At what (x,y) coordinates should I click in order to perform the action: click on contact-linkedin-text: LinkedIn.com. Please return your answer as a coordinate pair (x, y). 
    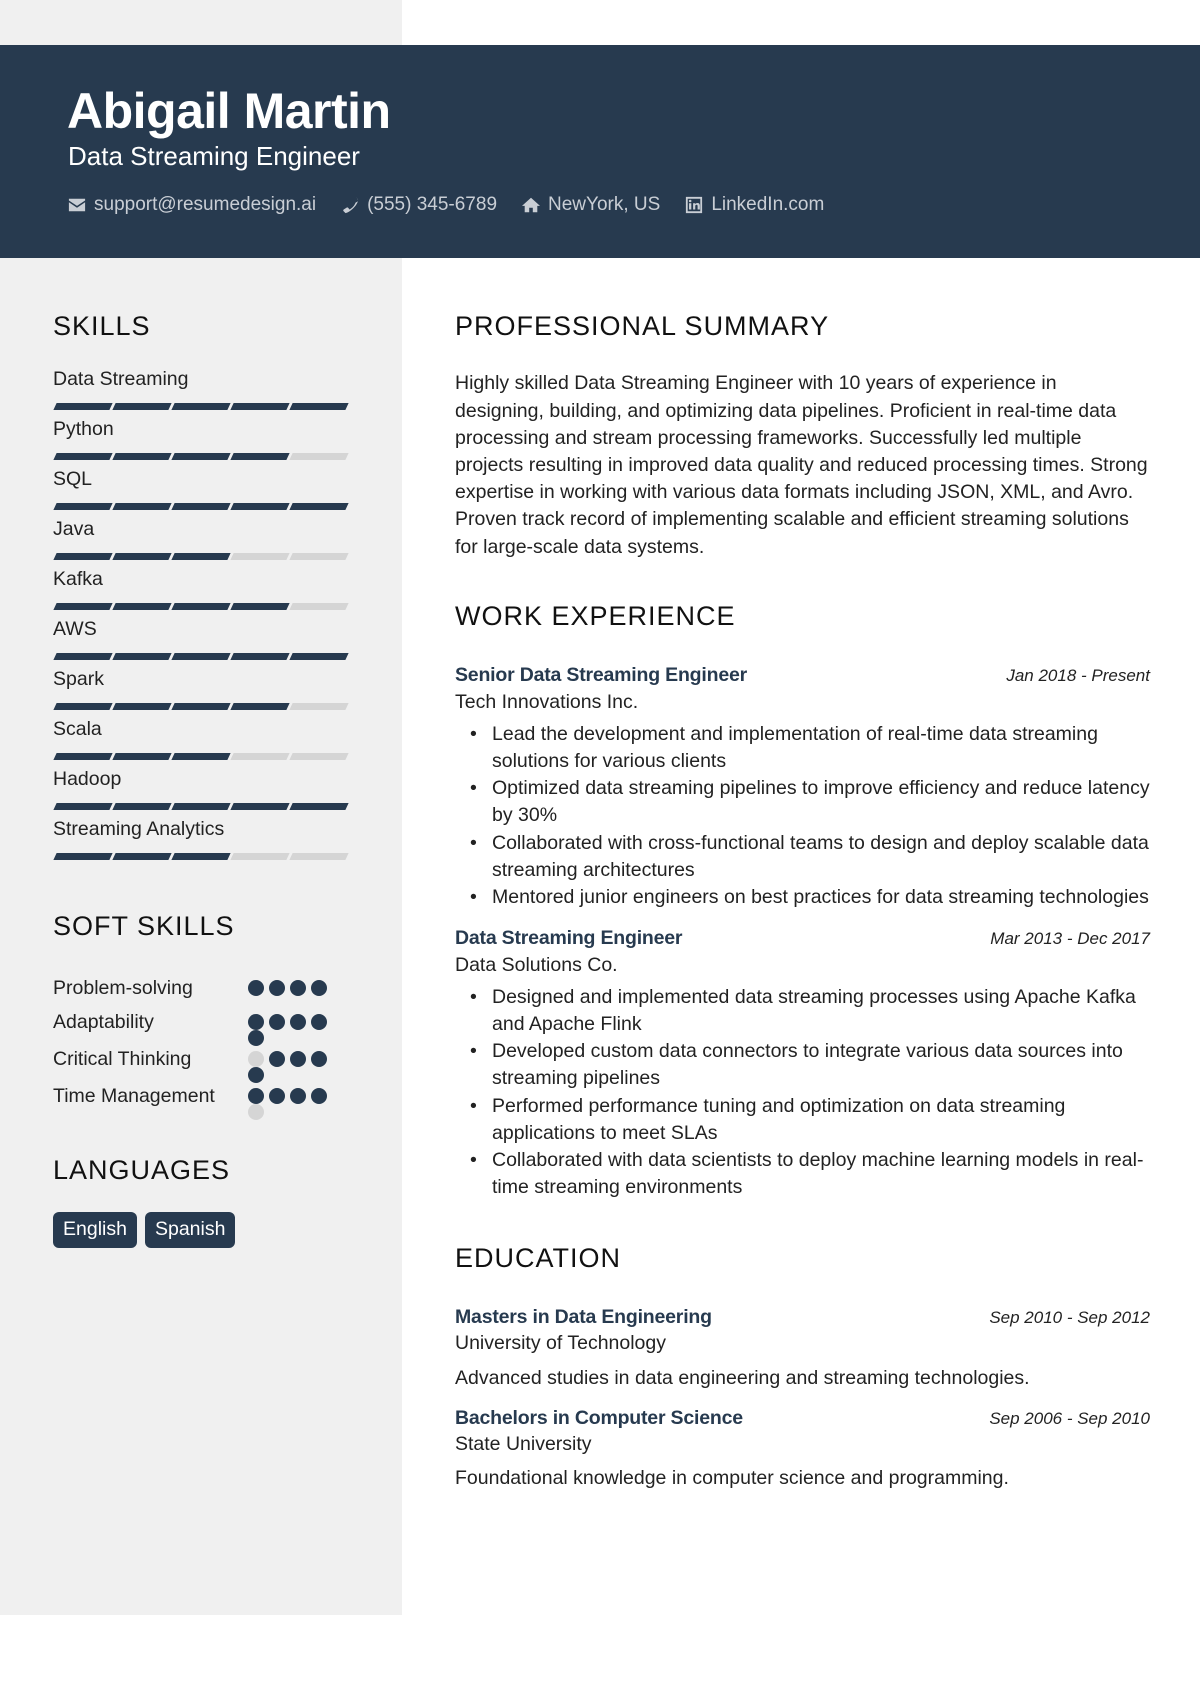
    Looking at the image, I should click on (768, 204).